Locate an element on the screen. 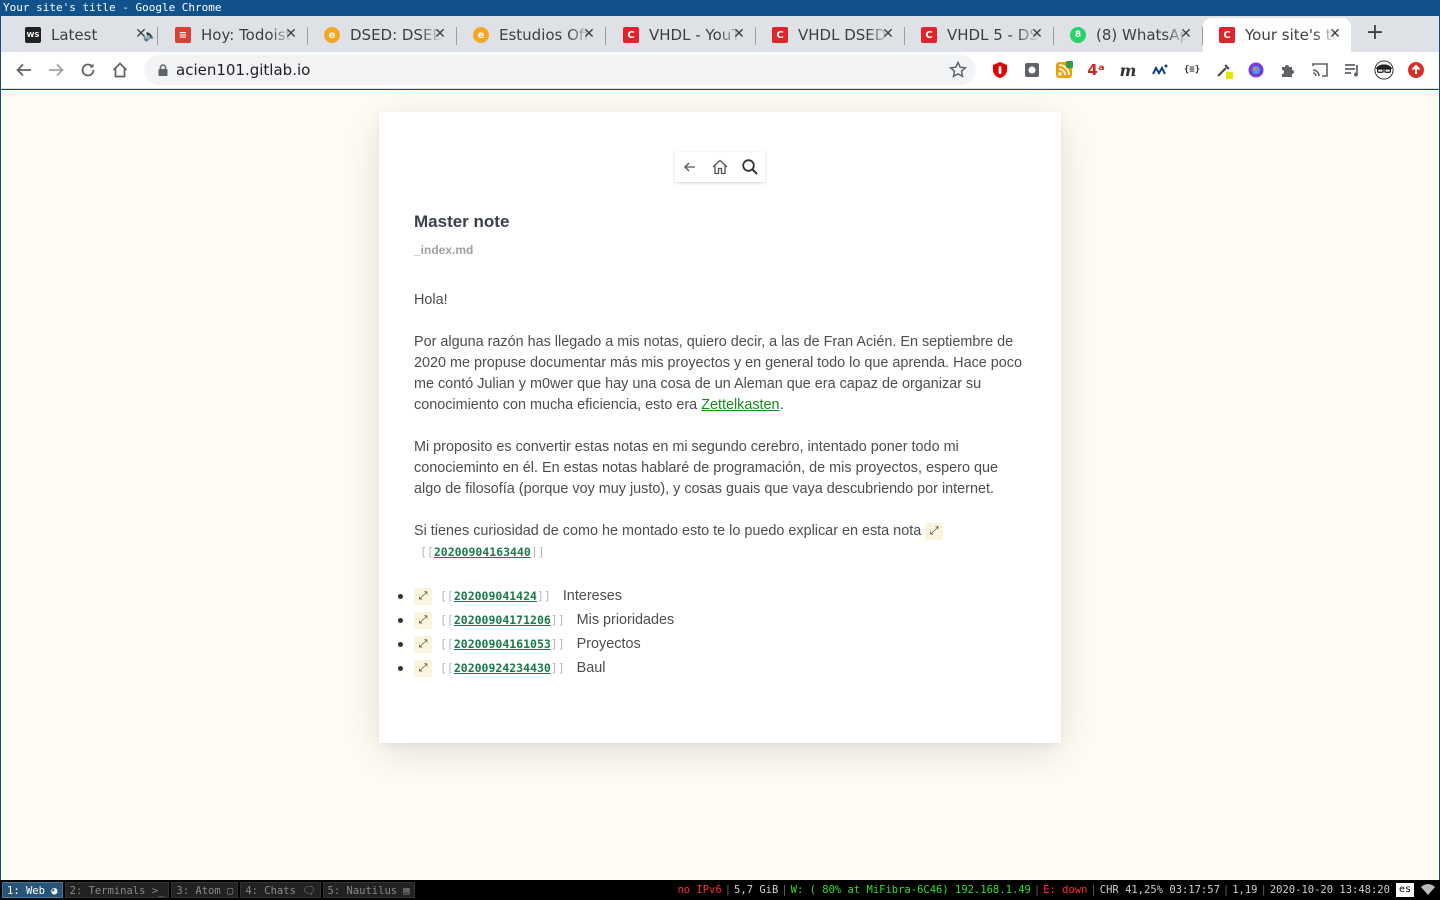  tab-title: VHDL DSED is located at coordinates (842, 35).